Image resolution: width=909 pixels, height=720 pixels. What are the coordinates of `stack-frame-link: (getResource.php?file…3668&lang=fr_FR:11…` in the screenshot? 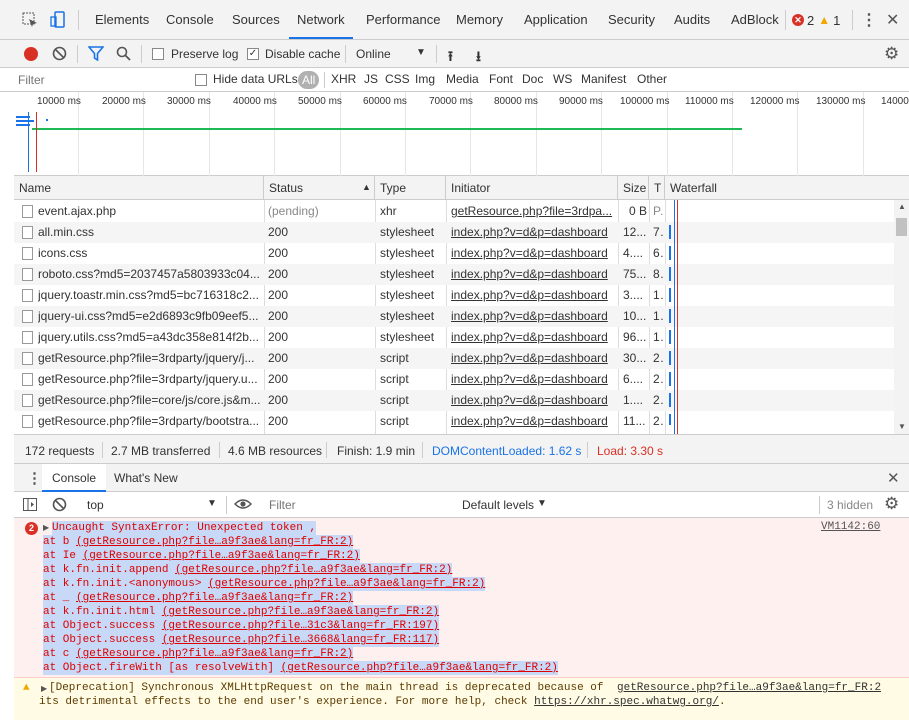 It's located at (300, 640).